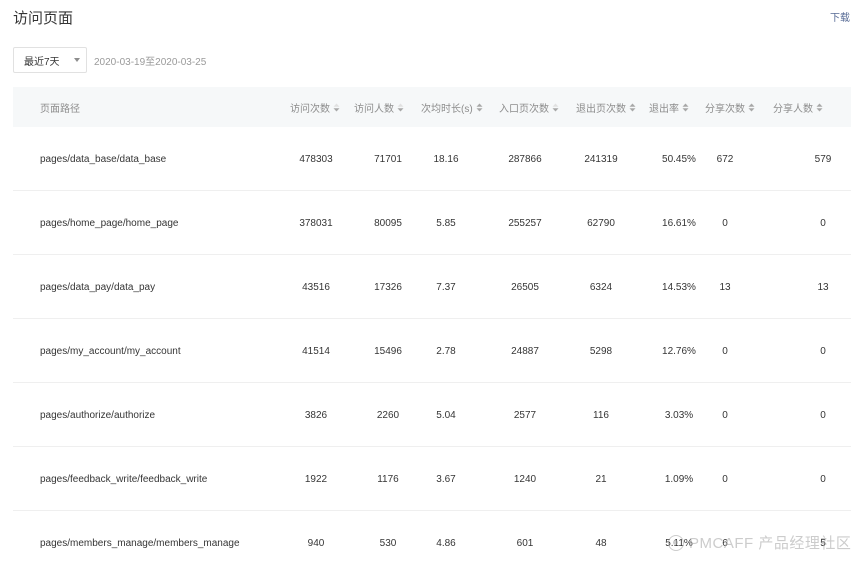 This screenshot has width=862, height=565. What do you see at coordinates (823, 159) in the screenshot?
I see `cell-sharers: 579` at bounding box center [823, 159].